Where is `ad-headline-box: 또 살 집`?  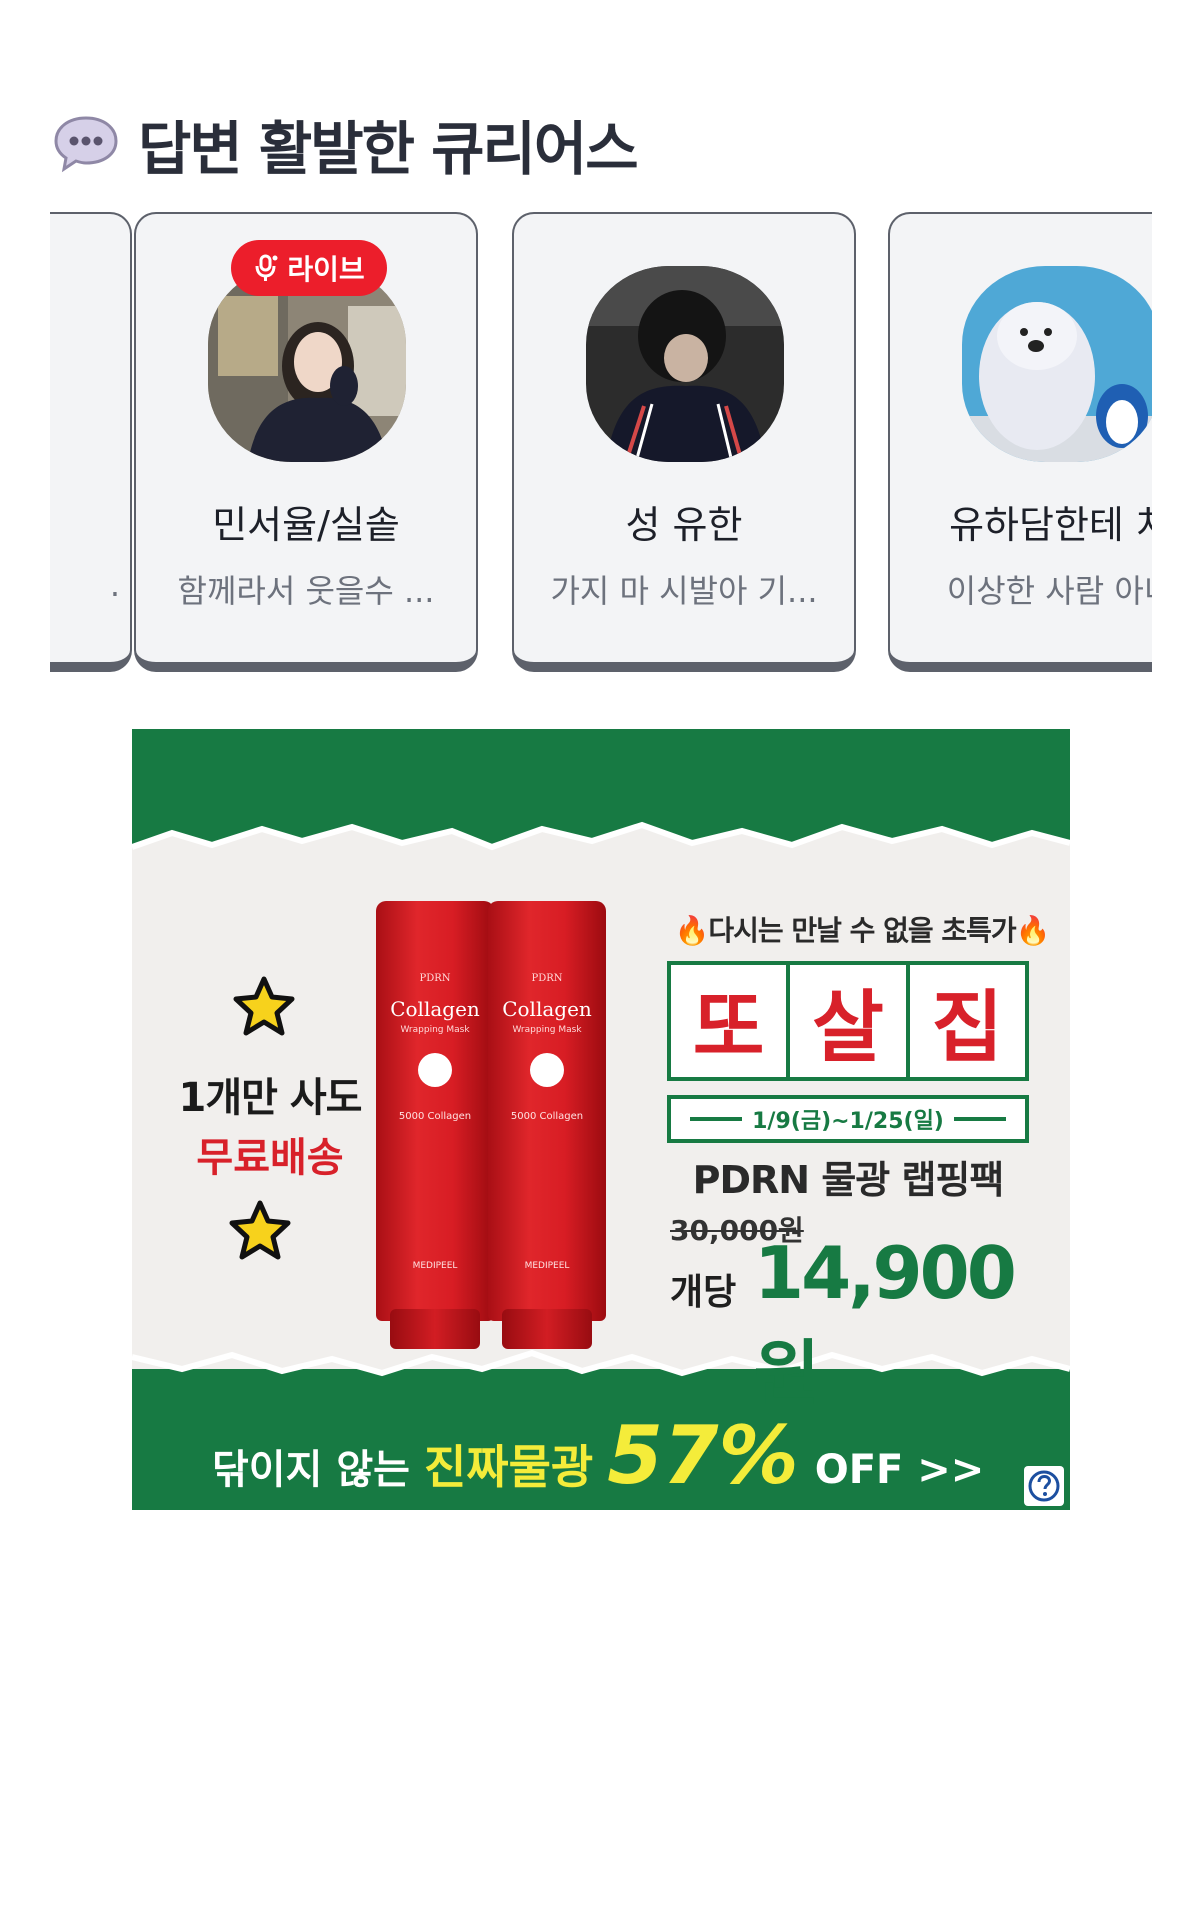
ad-headline-box: 또 살 집 is located at coordinates (848, 1021).